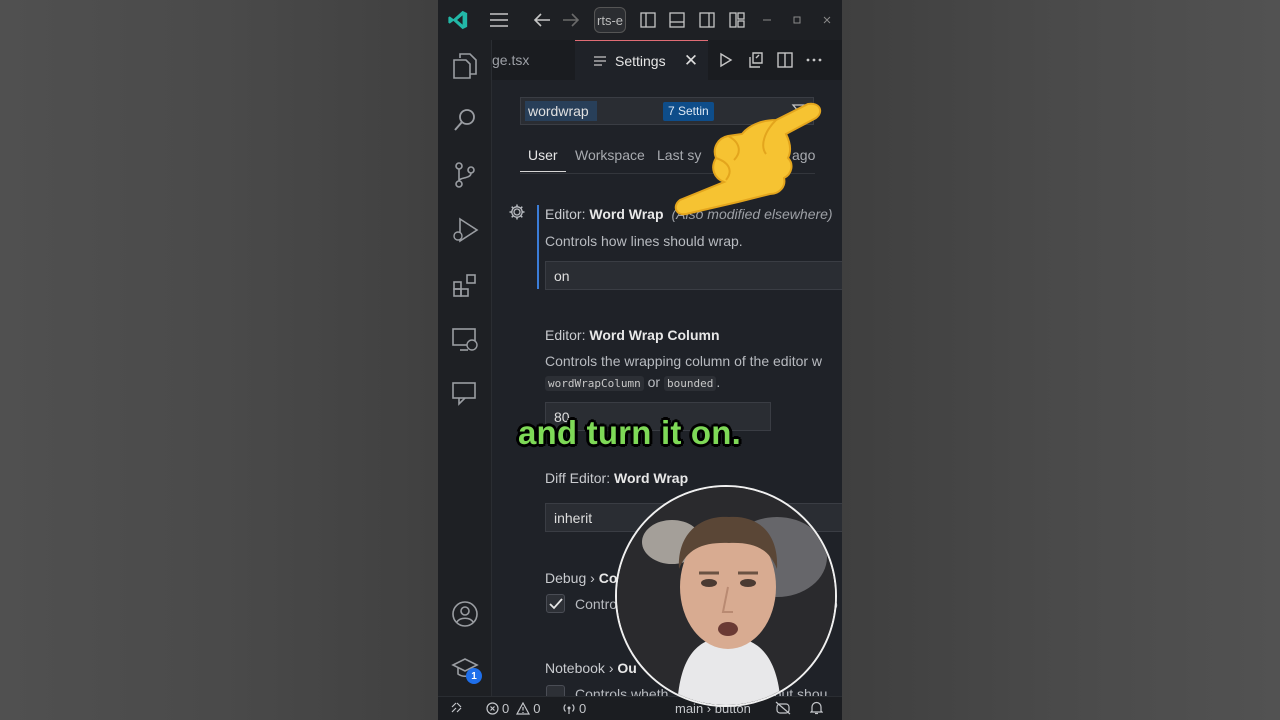 This screenshot has height=720, width=1280. I want to click on tab-label: ge.tsx, so click(511, 60).